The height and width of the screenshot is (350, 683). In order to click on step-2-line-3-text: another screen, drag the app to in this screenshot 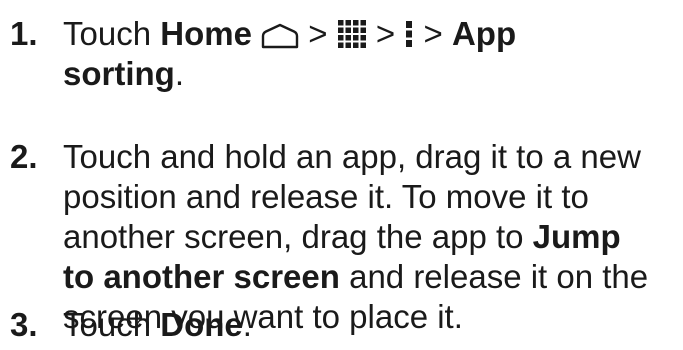, I will do `click(298, 236)`.